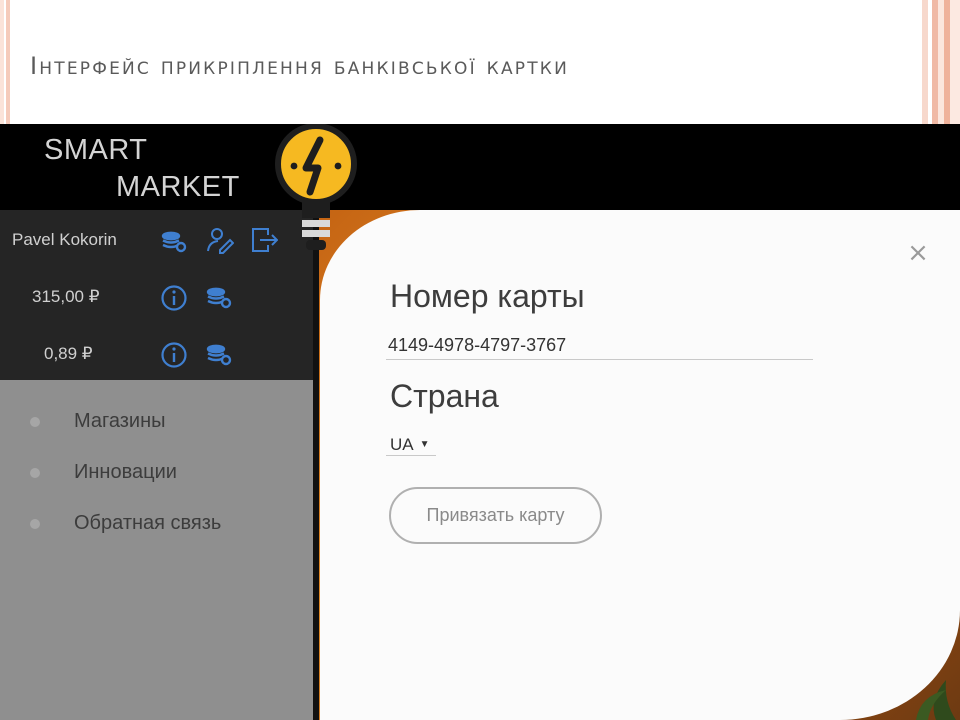 The width and height of the screenshot is (960, 720). I want to click on country-selected-value: UA, so click(402, 444).